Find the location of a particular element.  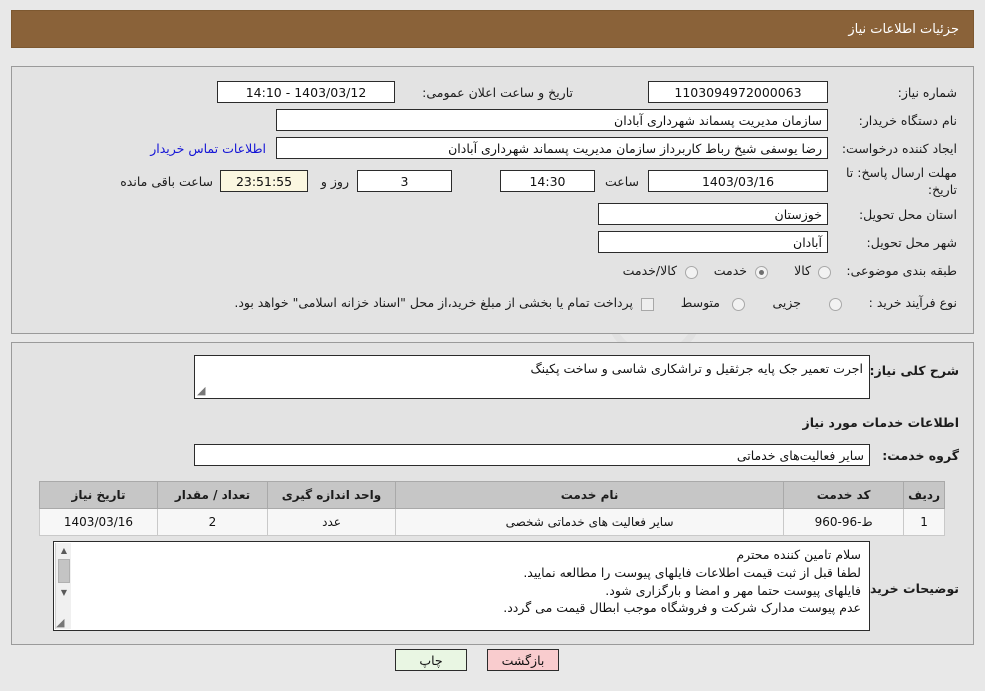

creator-label: ایجاد کننده درخواست: is located at coordinates (899, 148).